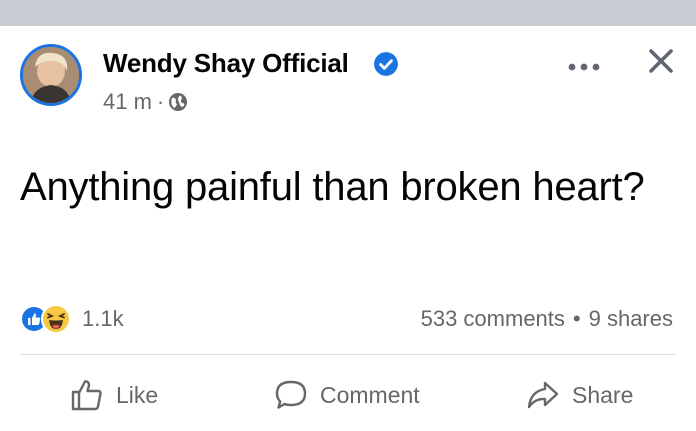 Image resolution: width=696 pixels, height=431 pixels. I want to click on like-label: Like, so click(137, 394).